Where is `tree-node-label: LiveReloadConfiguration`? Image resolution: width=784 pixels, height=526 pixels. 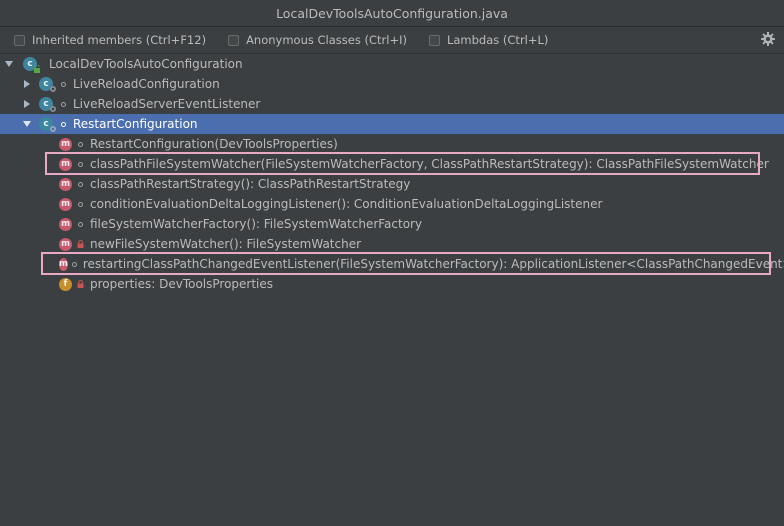
tree-node-label: LiveReloadConfiguration is located at coordinates (146, 84).